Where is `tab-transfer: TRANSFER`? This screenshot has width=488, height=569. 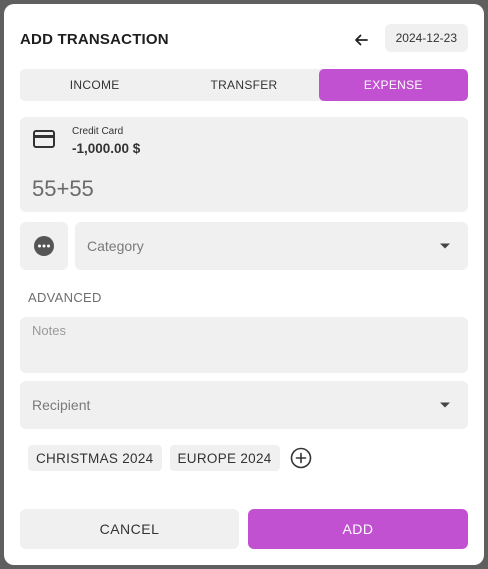
tab-transfer: TRANSFER is located at coordinates (243, 85).